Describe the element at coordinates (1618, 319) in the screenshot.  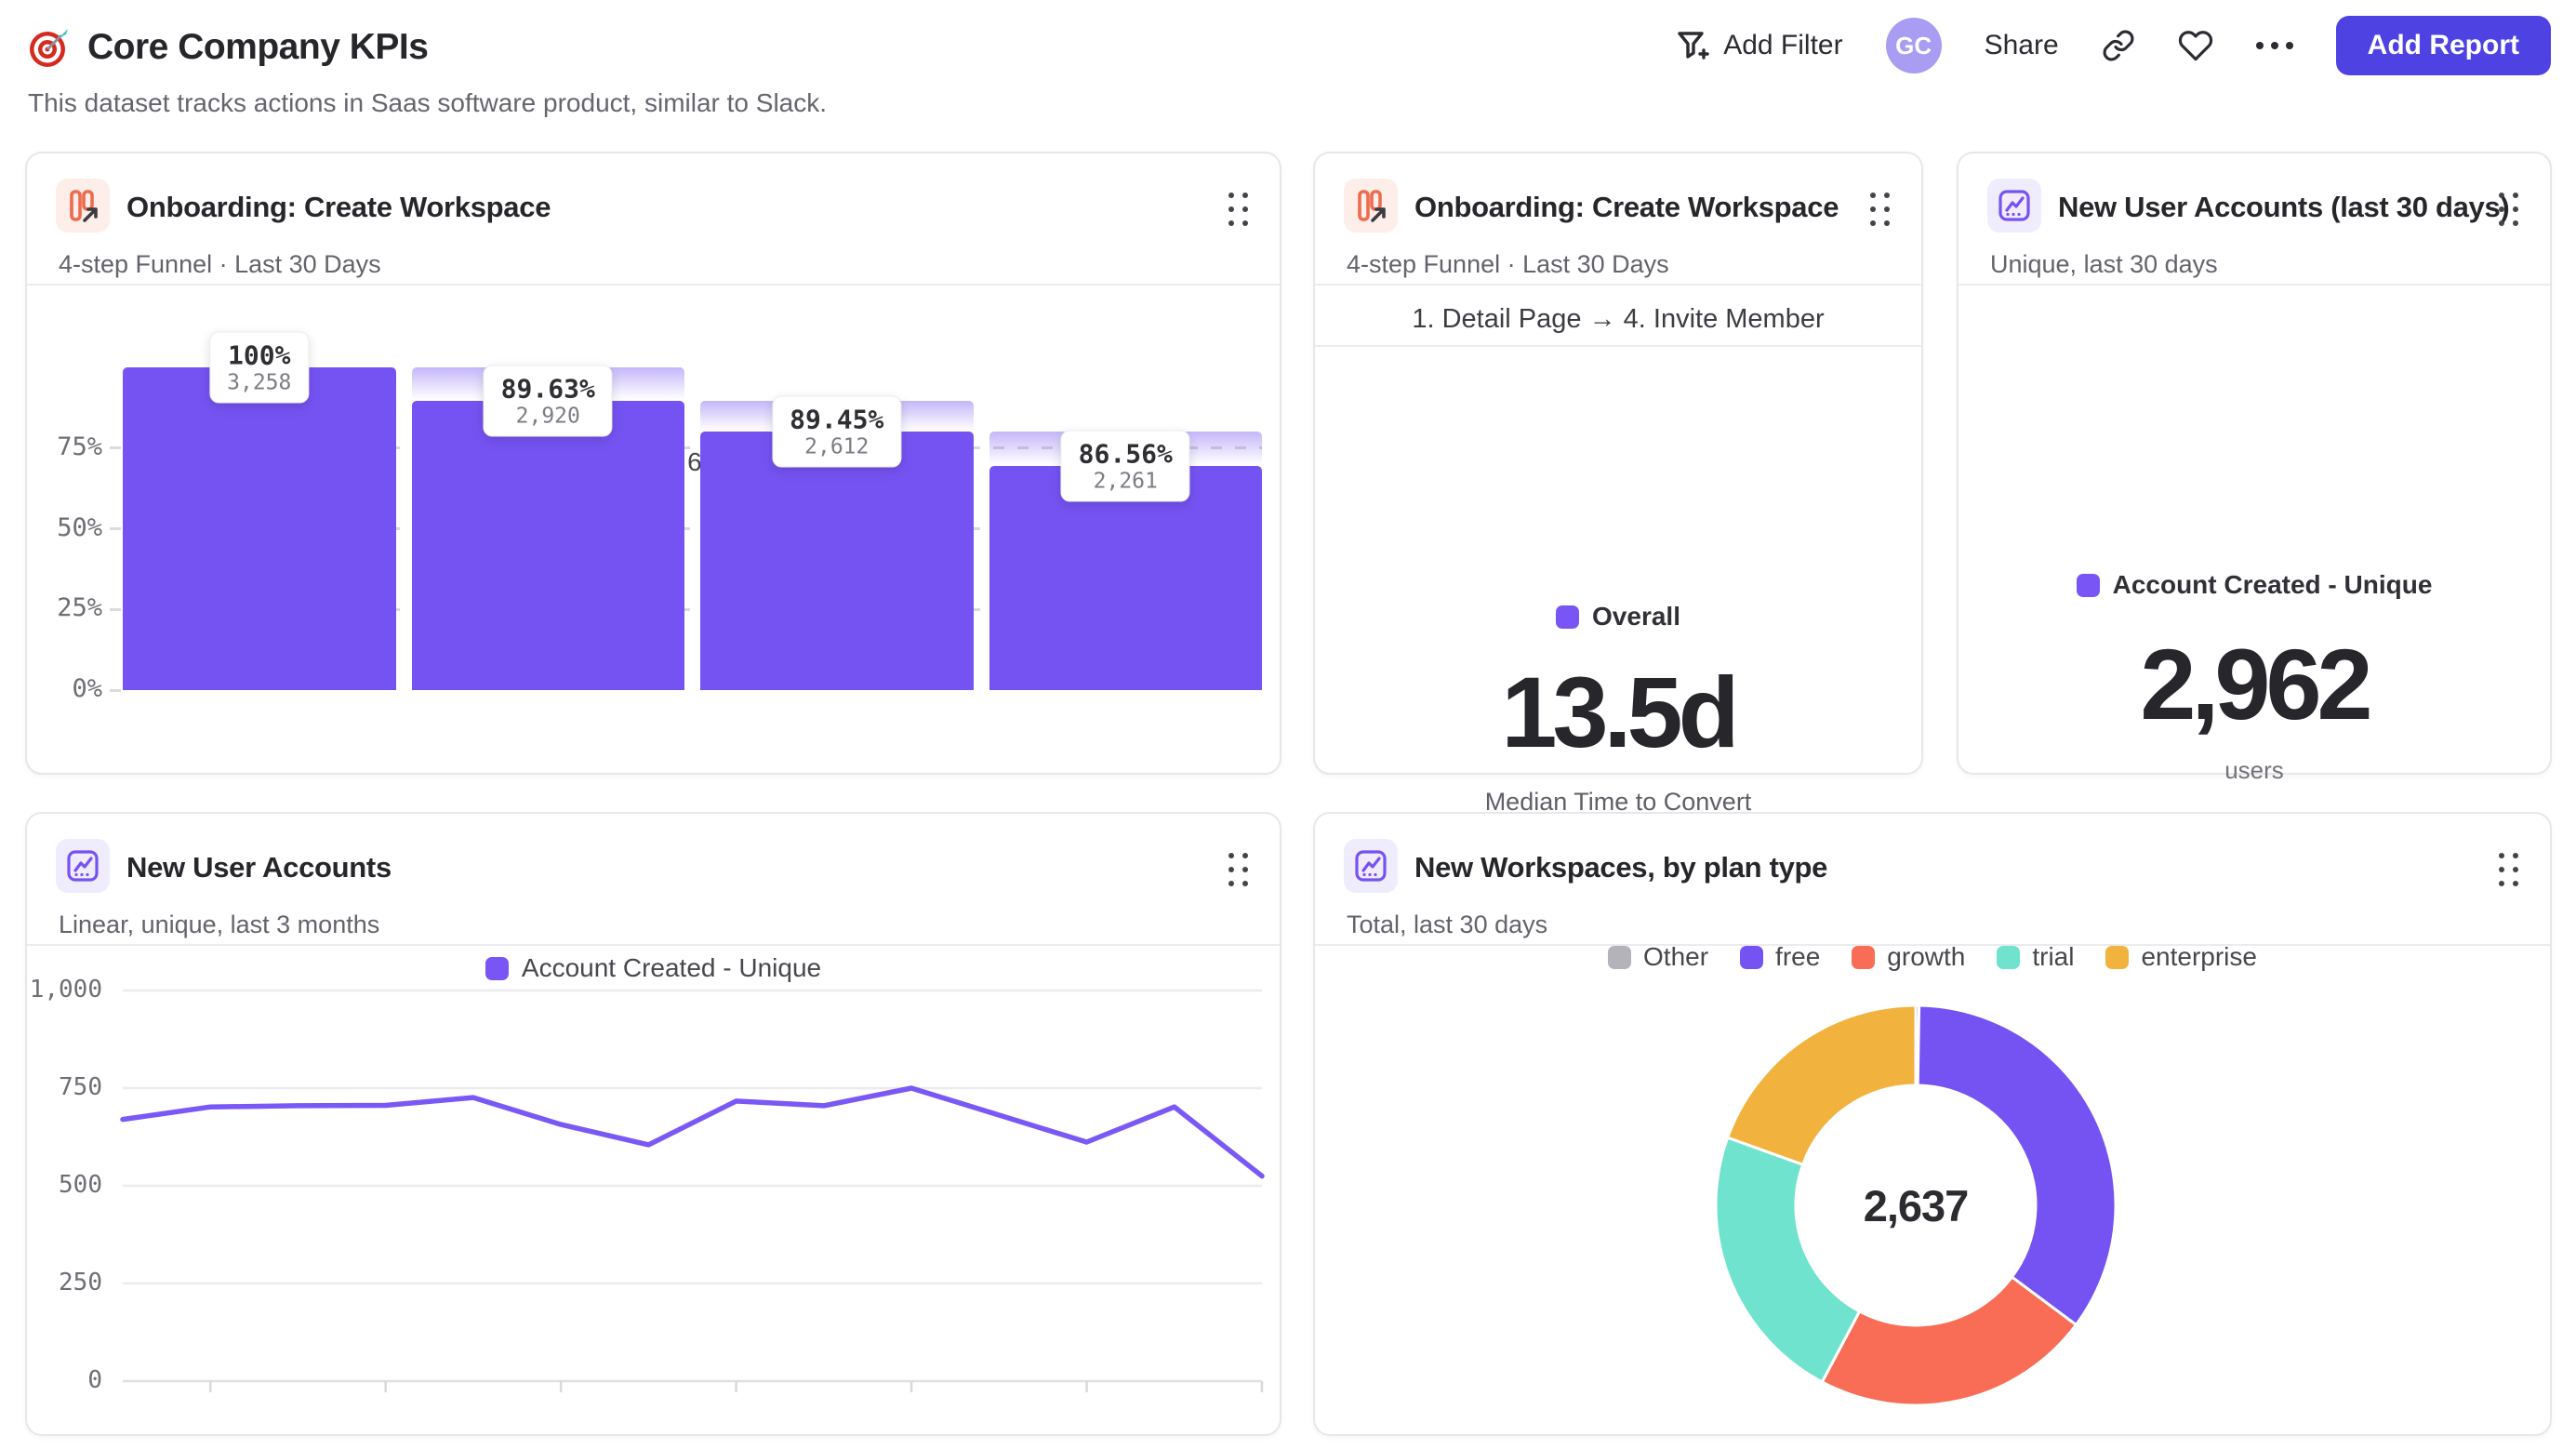
I see `funnel-step-range: 1. Detail Page → 4. Invite Member` at that location.